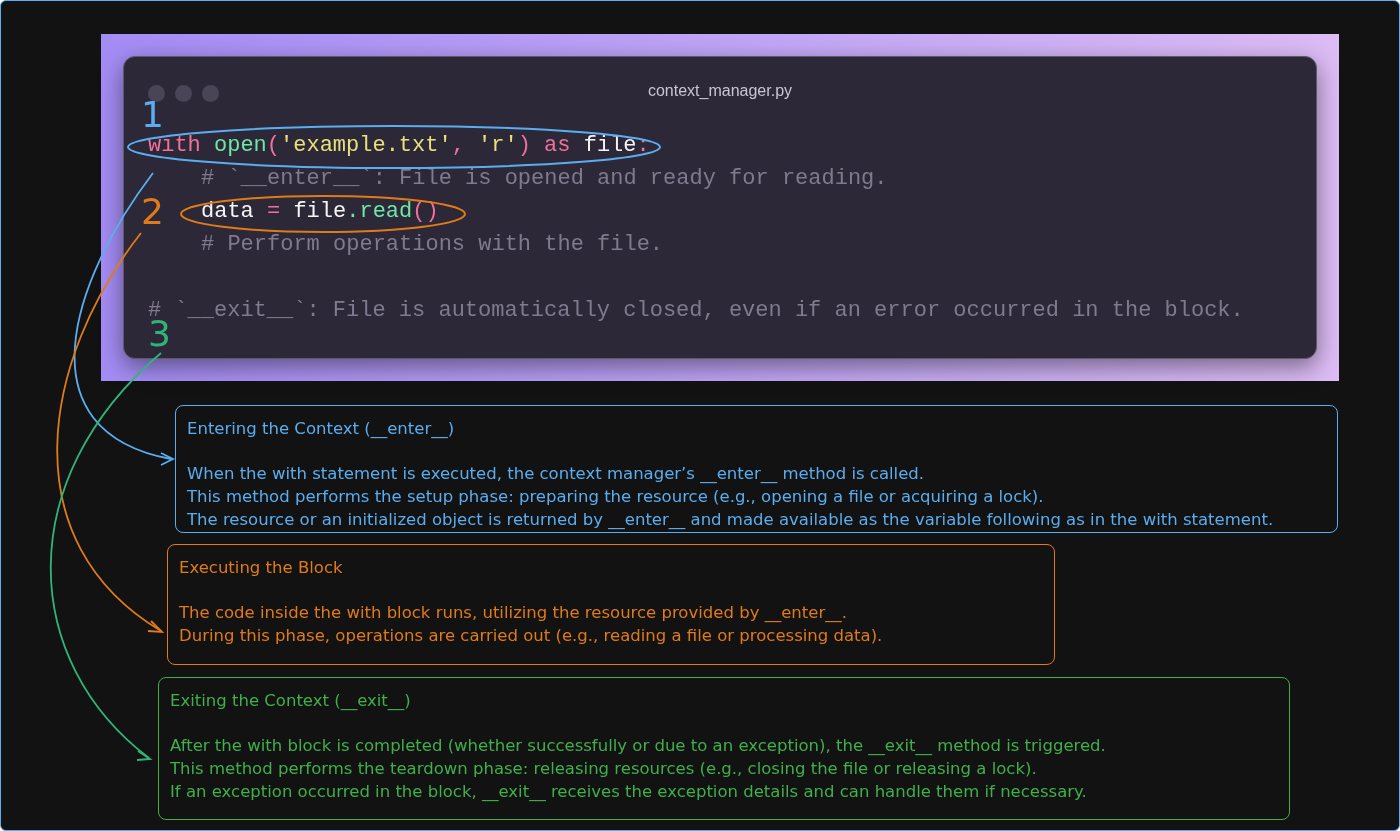 The width and height of the screenshot is (1400, 831). I want to click on card-text: After the with block is completed (whether successfully or due to an exception), the __exit__ method is triggered., so click(638, 746).